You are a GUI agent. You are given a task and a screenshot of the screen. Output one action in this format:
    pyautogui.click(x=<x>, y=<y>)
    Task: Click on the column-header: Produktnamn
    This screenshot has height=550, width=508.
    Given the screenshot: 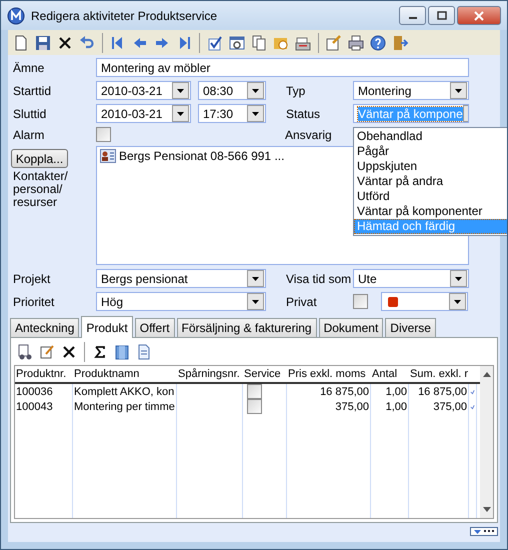 What is the action you would take?
    pyautogui.click(x=125, y=374)
    